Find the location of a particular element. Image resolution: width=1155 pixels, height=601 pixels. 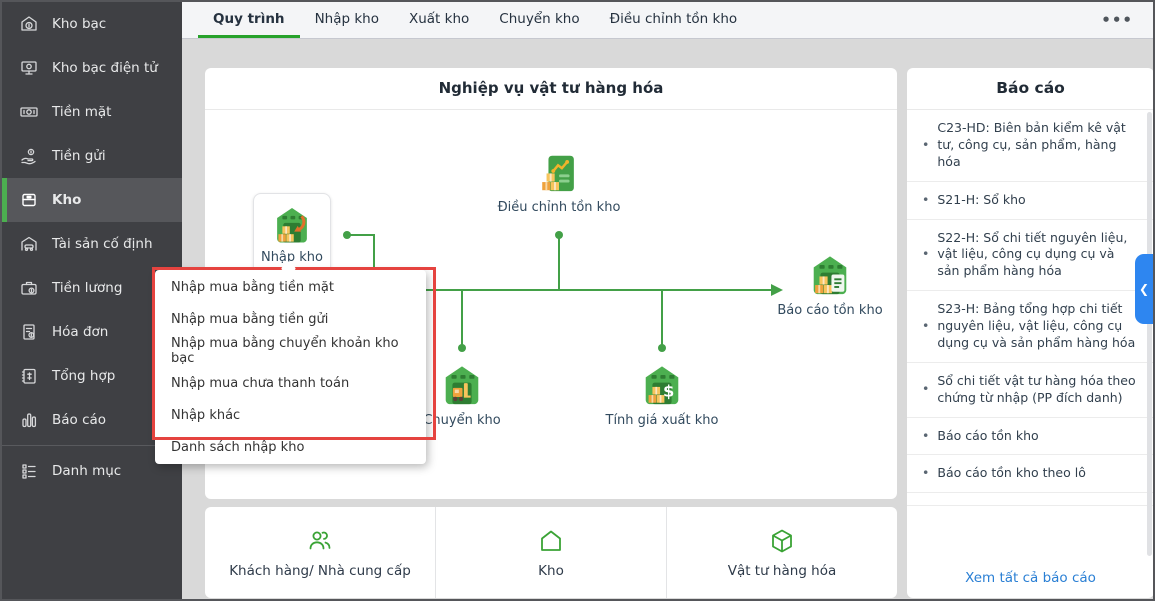

goods-cube-icon is located at coordinates (782, 540).